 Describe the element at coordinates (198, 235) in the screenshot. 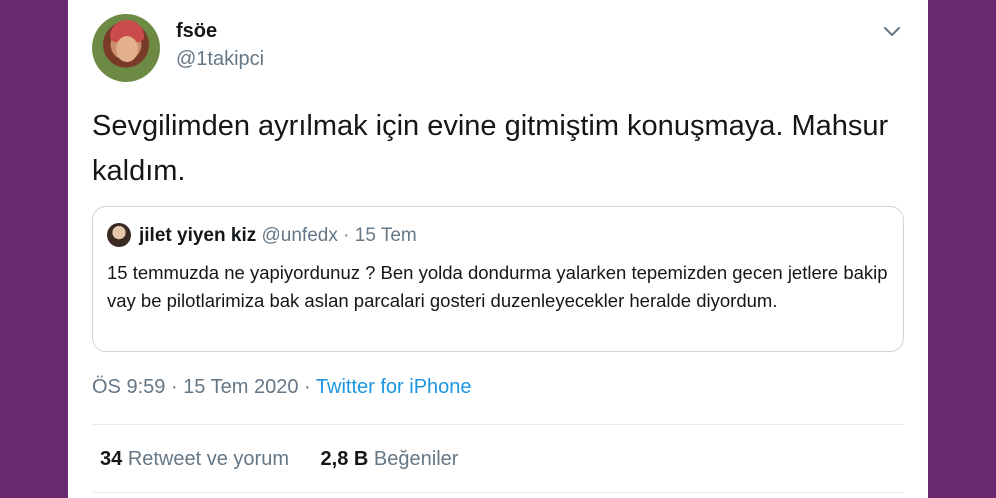

I see `quoted-author-name: jilet yiyen kiz` at that location.